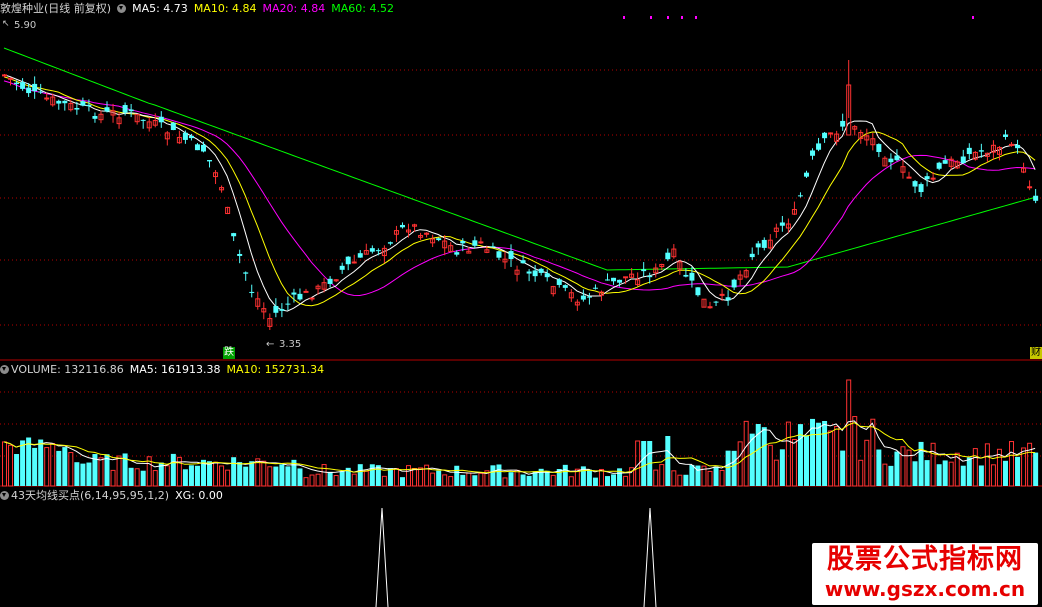  Describe the element at coordinates (270, 344) in the screenshot. I see `low-arrow-icon: ←` at that location.